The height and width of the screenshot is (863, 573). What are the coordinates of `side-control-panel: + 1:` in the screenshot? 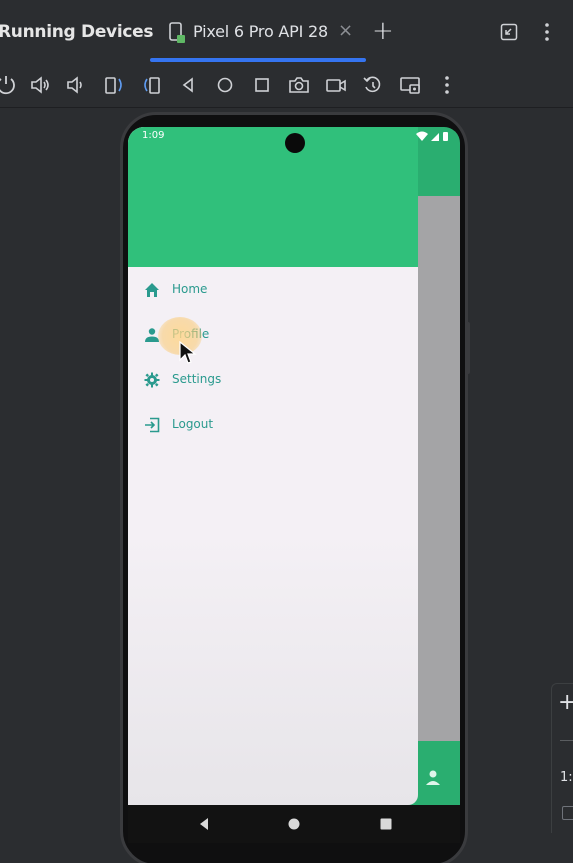 It's located at (562, 758).